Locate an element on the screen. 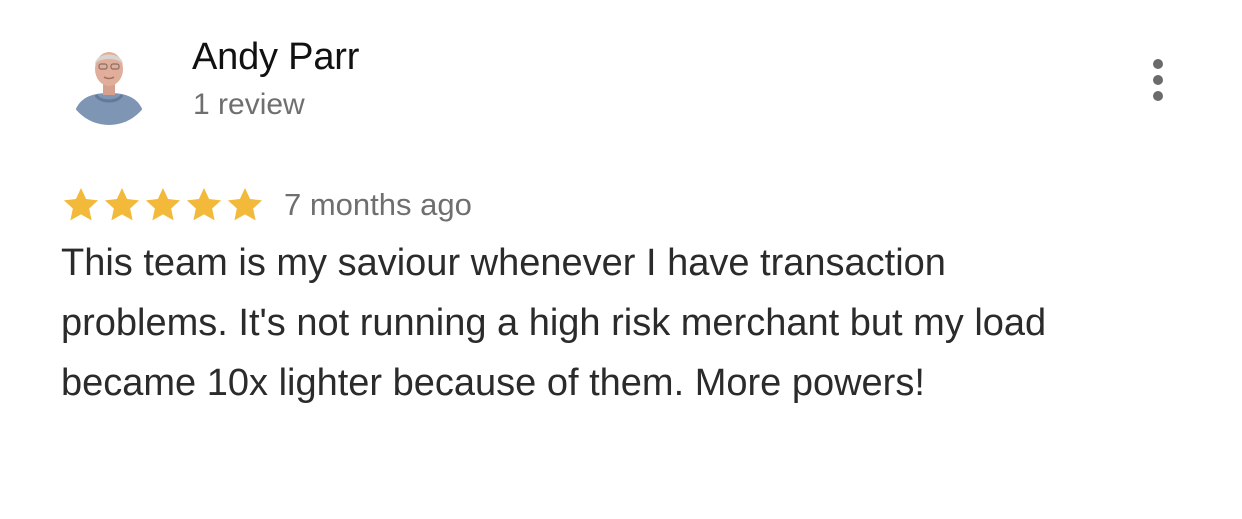 The width and height of the screenshot is (1242, 519). review-timestamp: 7 months ago is located at coordinates (378, 204).